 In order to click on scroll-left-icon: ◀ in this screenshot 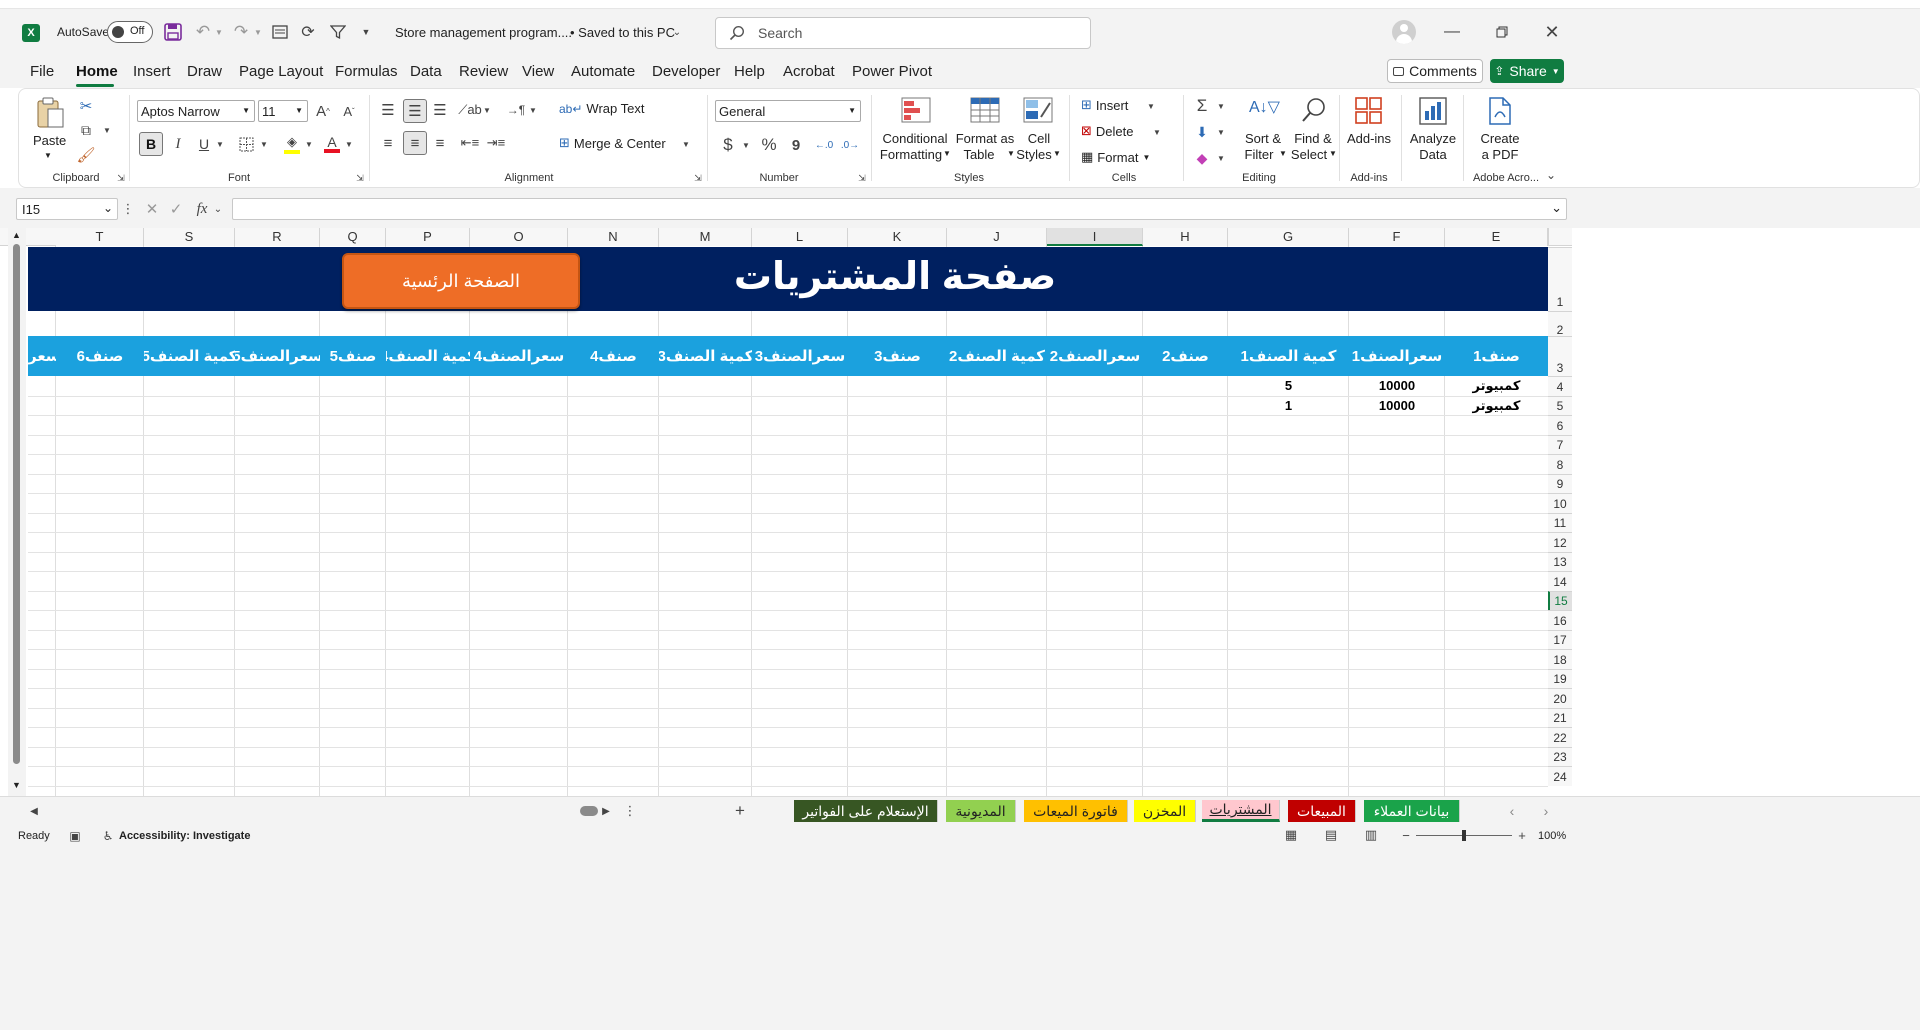, I will do `click(34, 811)`.